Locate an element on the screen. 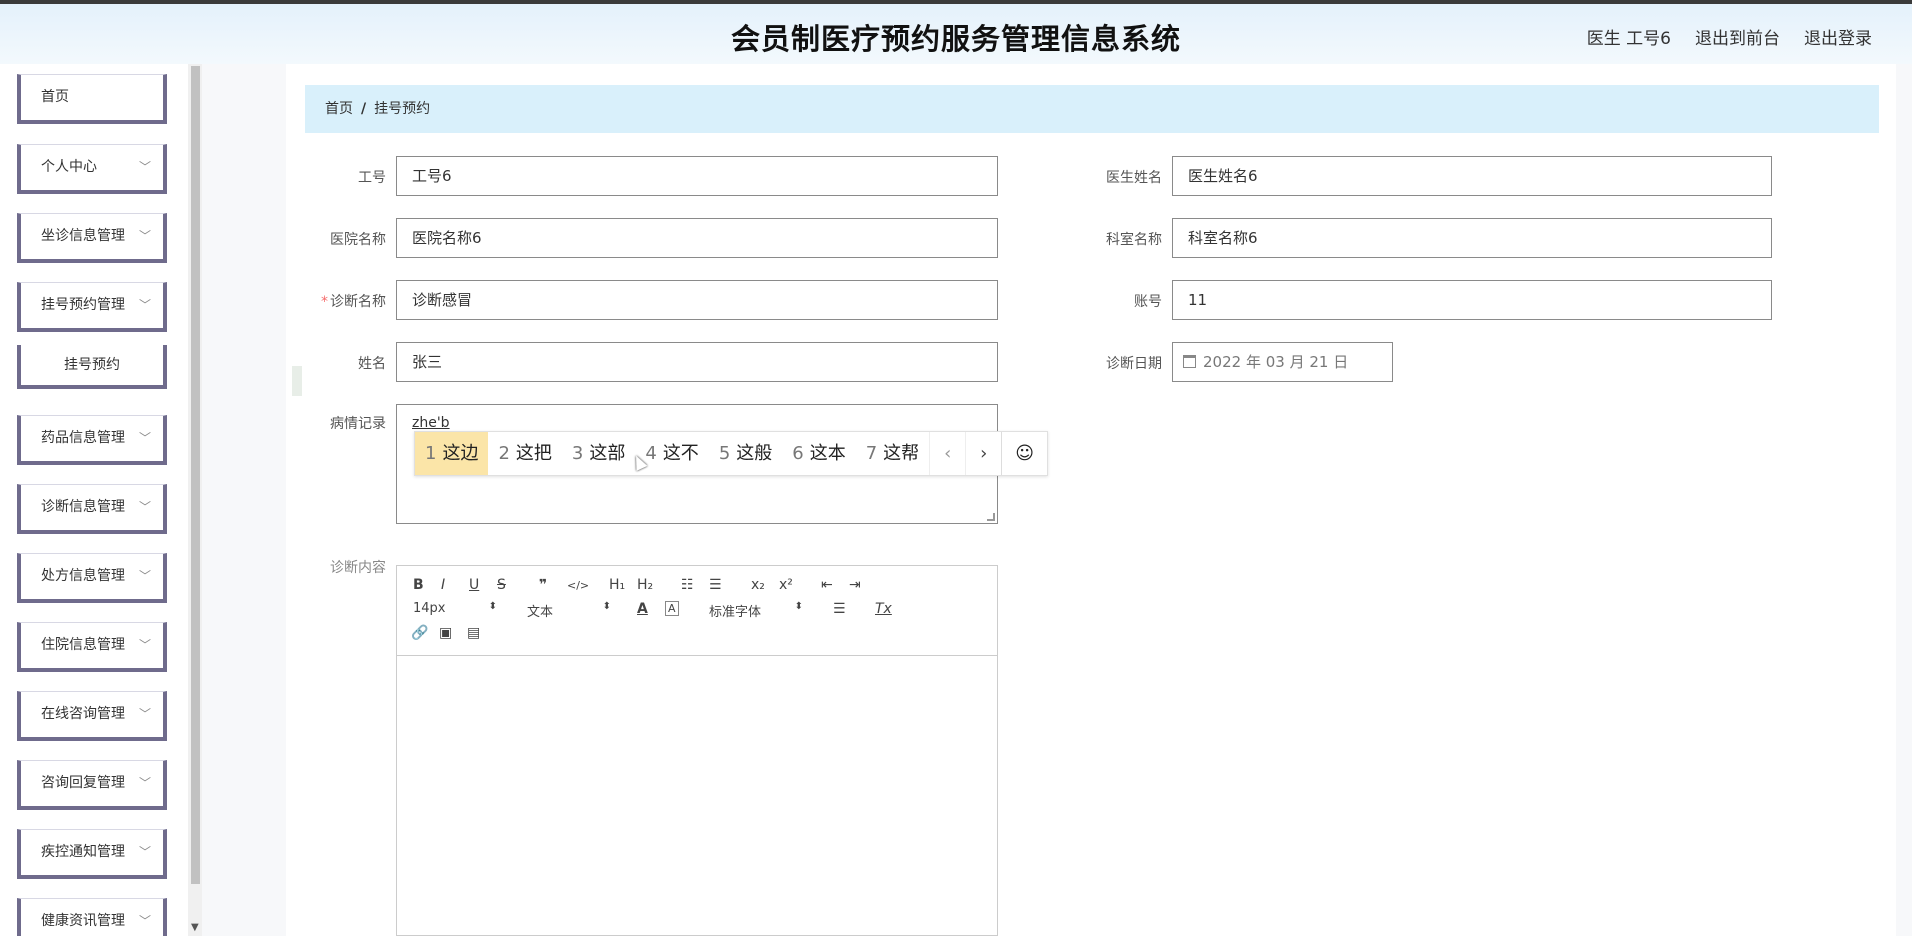 This screenshot has width=1912, height=936. font-family-value: 标准字体 is located at coordinates (735, 612).